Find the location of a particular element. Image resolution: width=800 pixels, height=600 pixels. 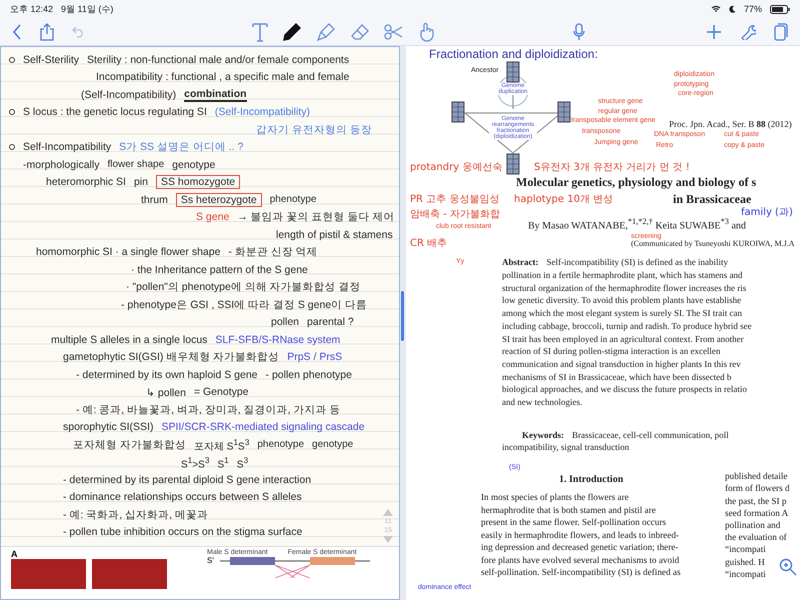

text-tool-icon is located at coordinates (260, 32).